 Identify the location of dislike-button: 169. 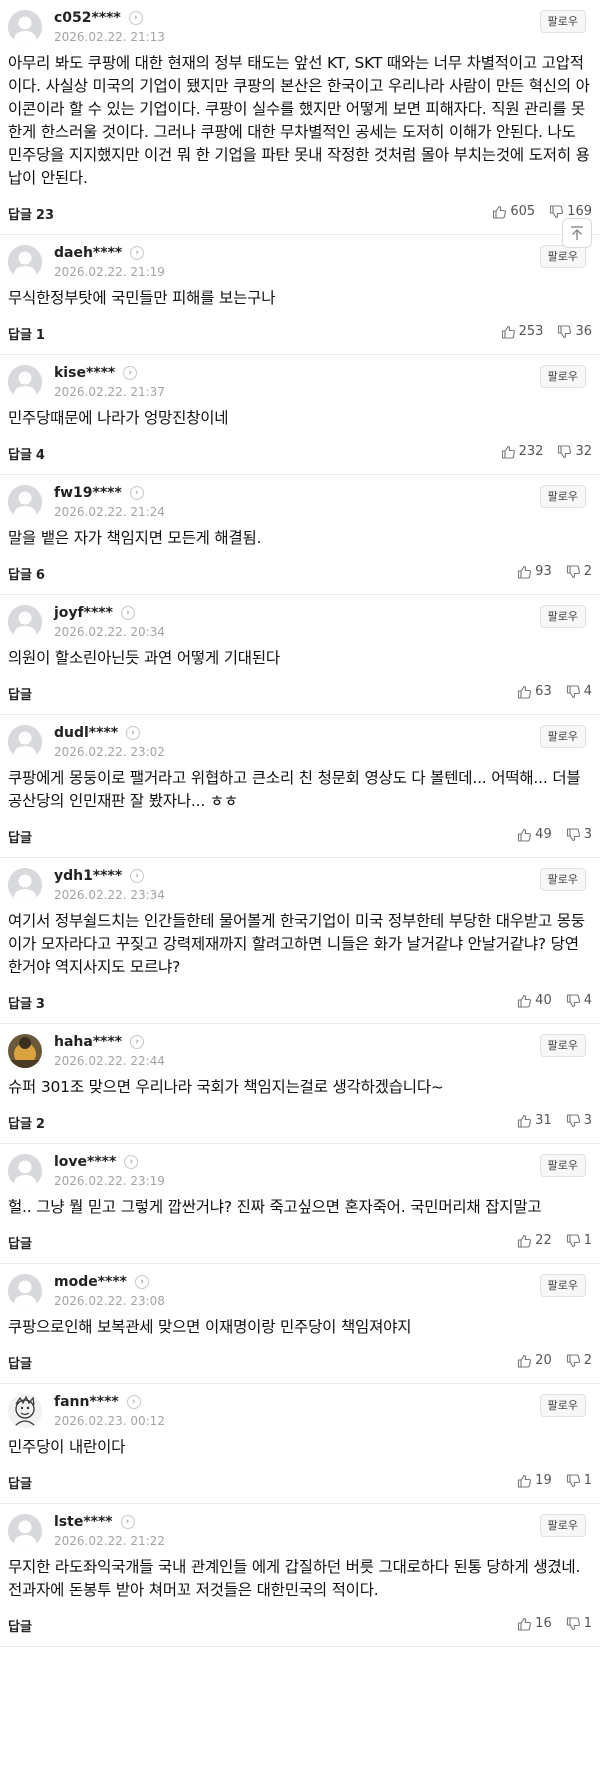
(570, 211).